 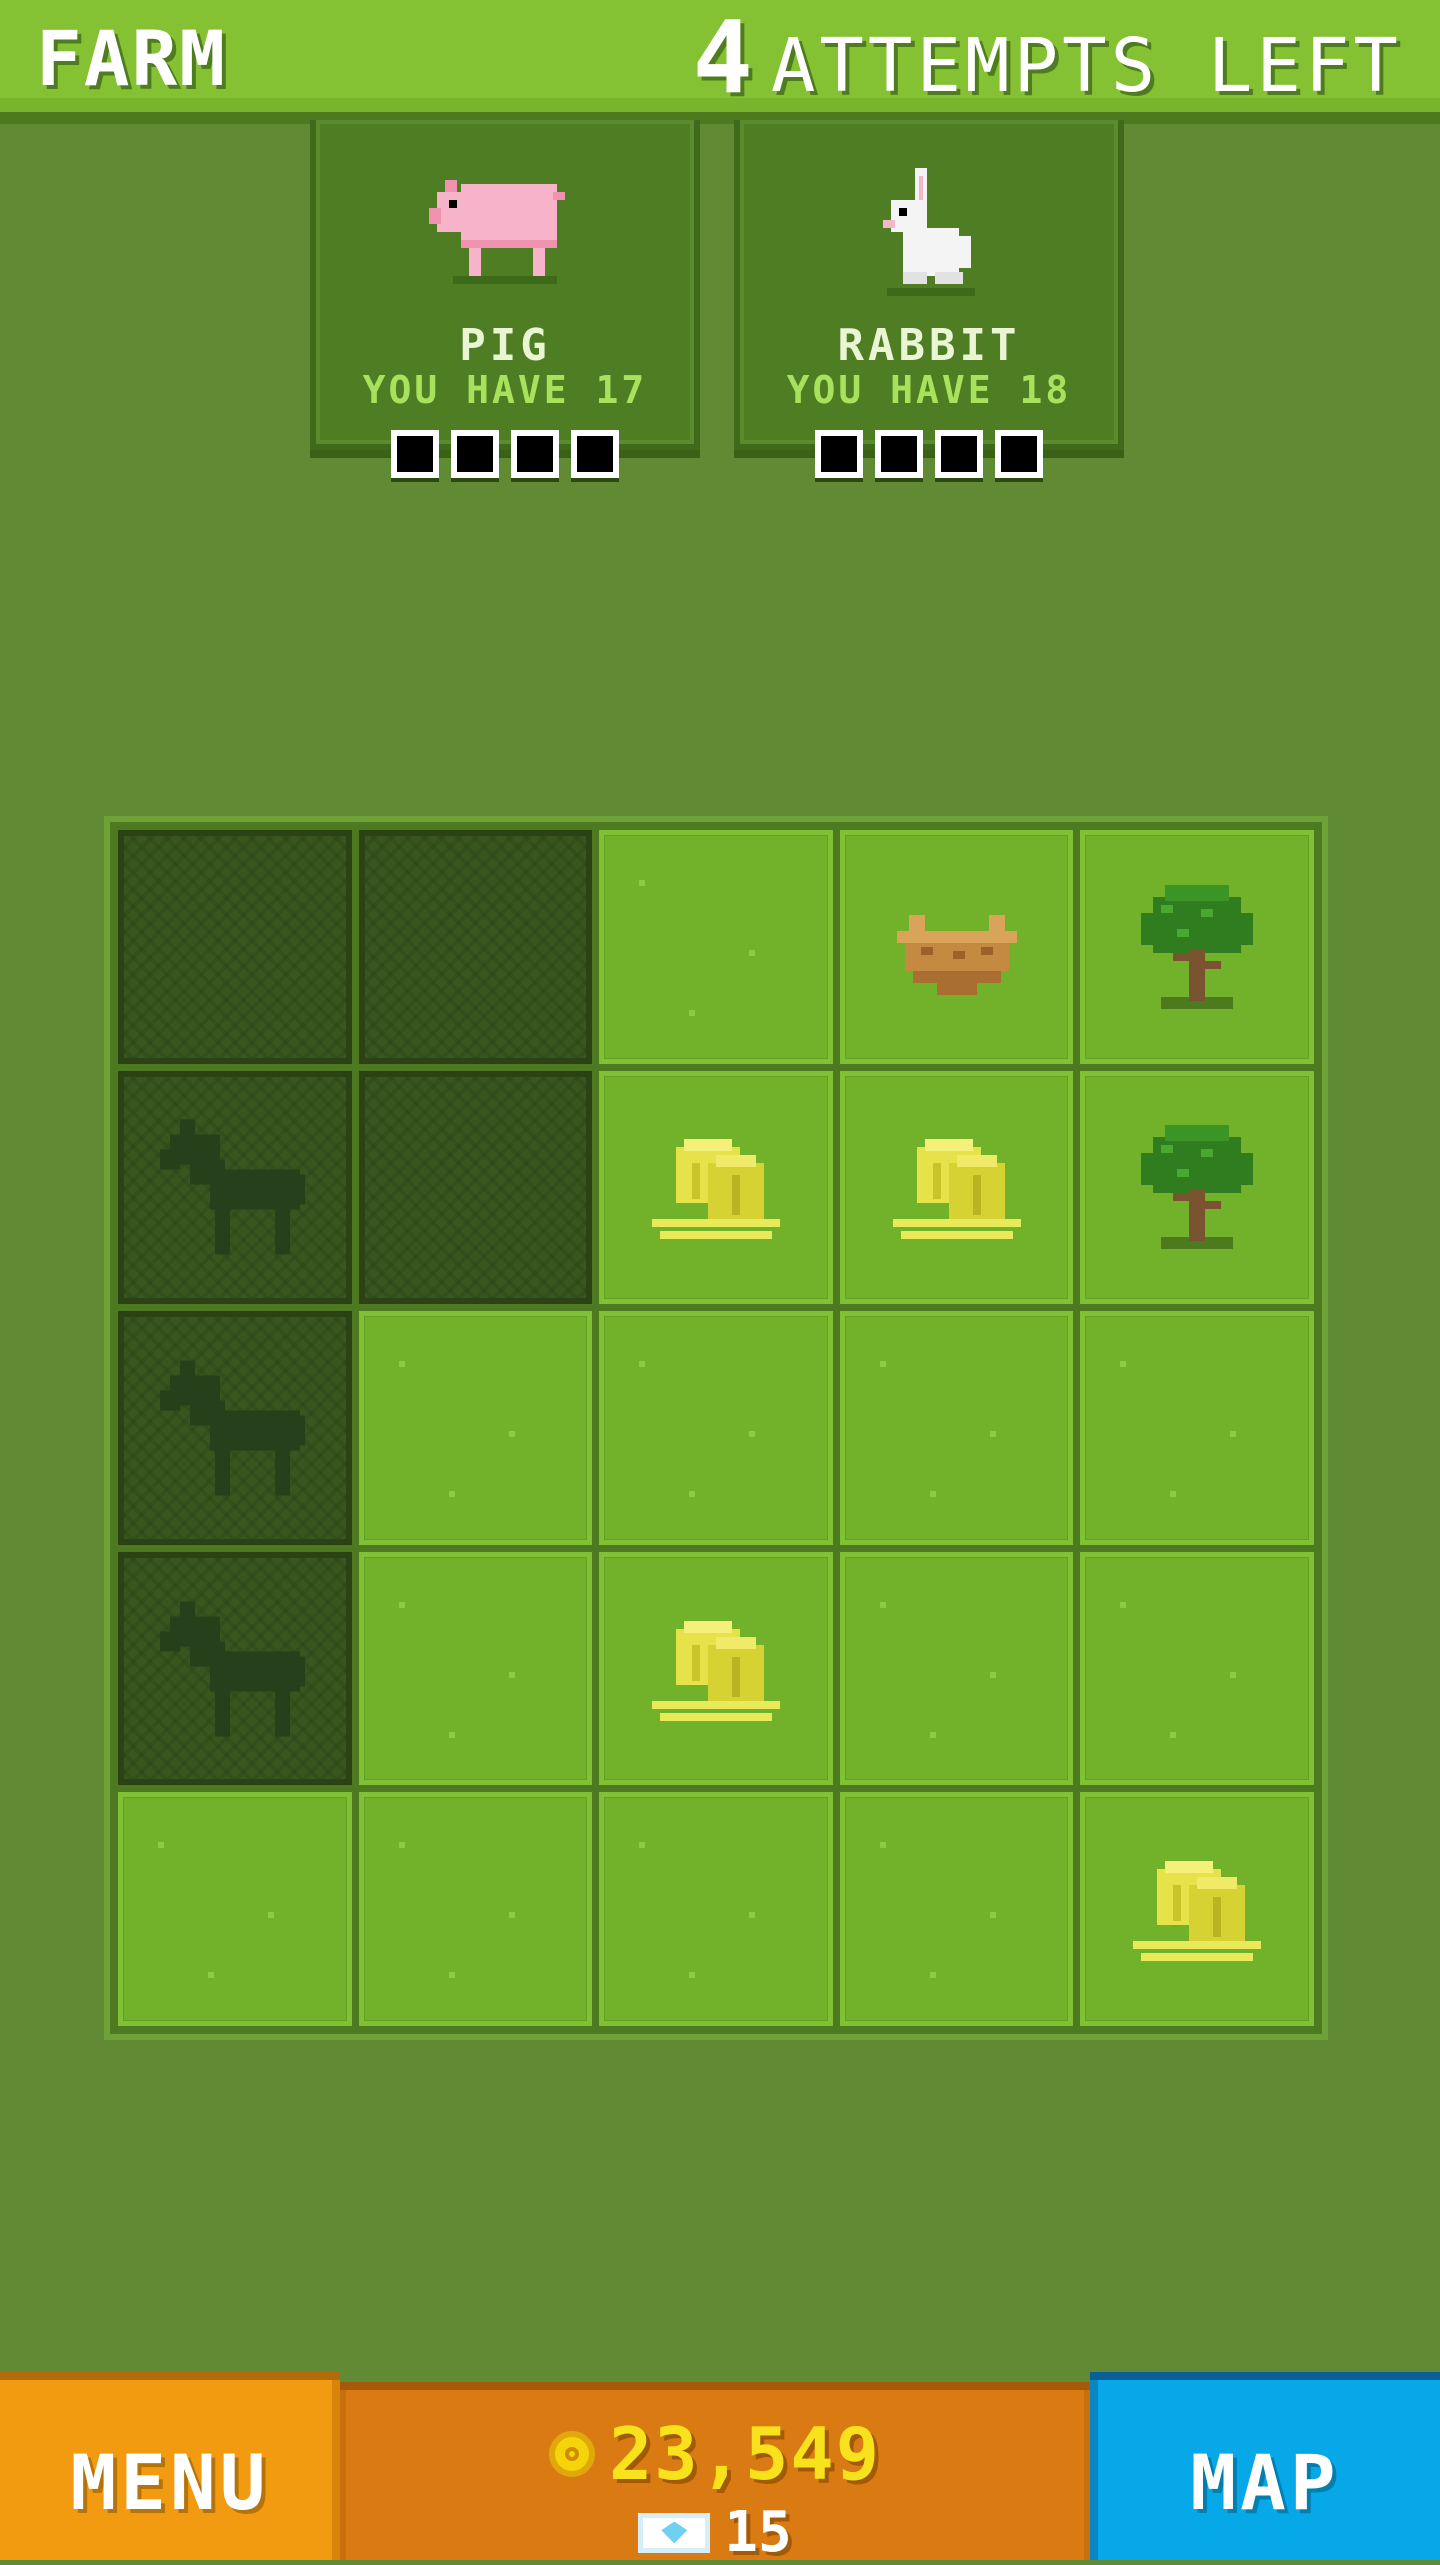 I want to click on goal-name: RABBIT, so click(x=929, y=345).